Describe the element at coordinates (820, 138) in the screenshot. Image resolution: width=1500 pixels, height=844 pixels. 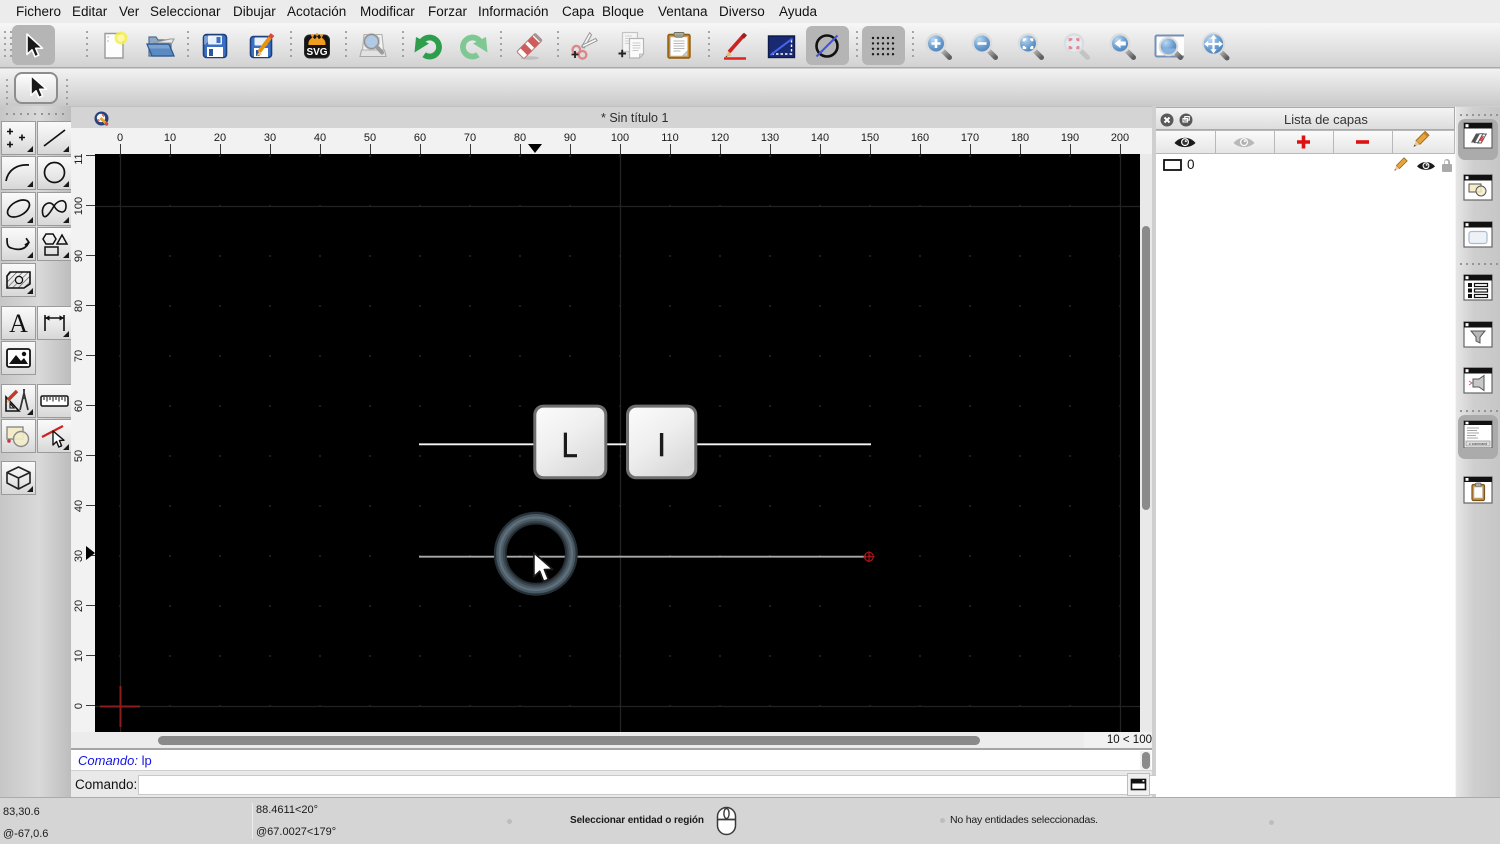
I see `svg-text: 140` at that location.